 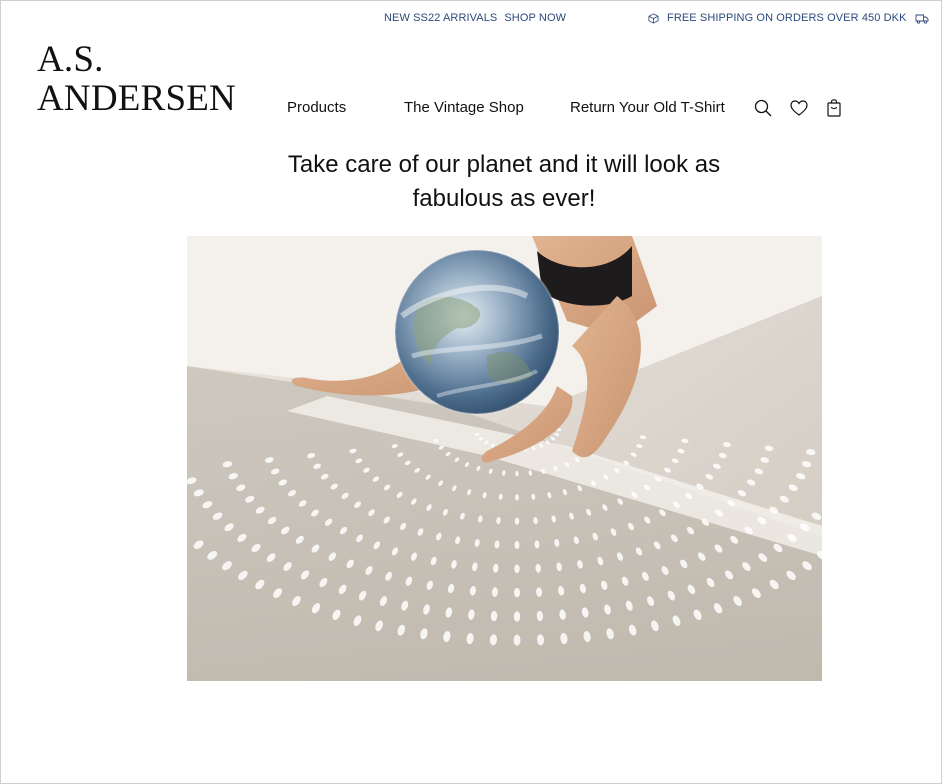 What do you see at coordinates (922, 18) in the screenshot?
I see `truck-icon` at bounding box center [922, 18].